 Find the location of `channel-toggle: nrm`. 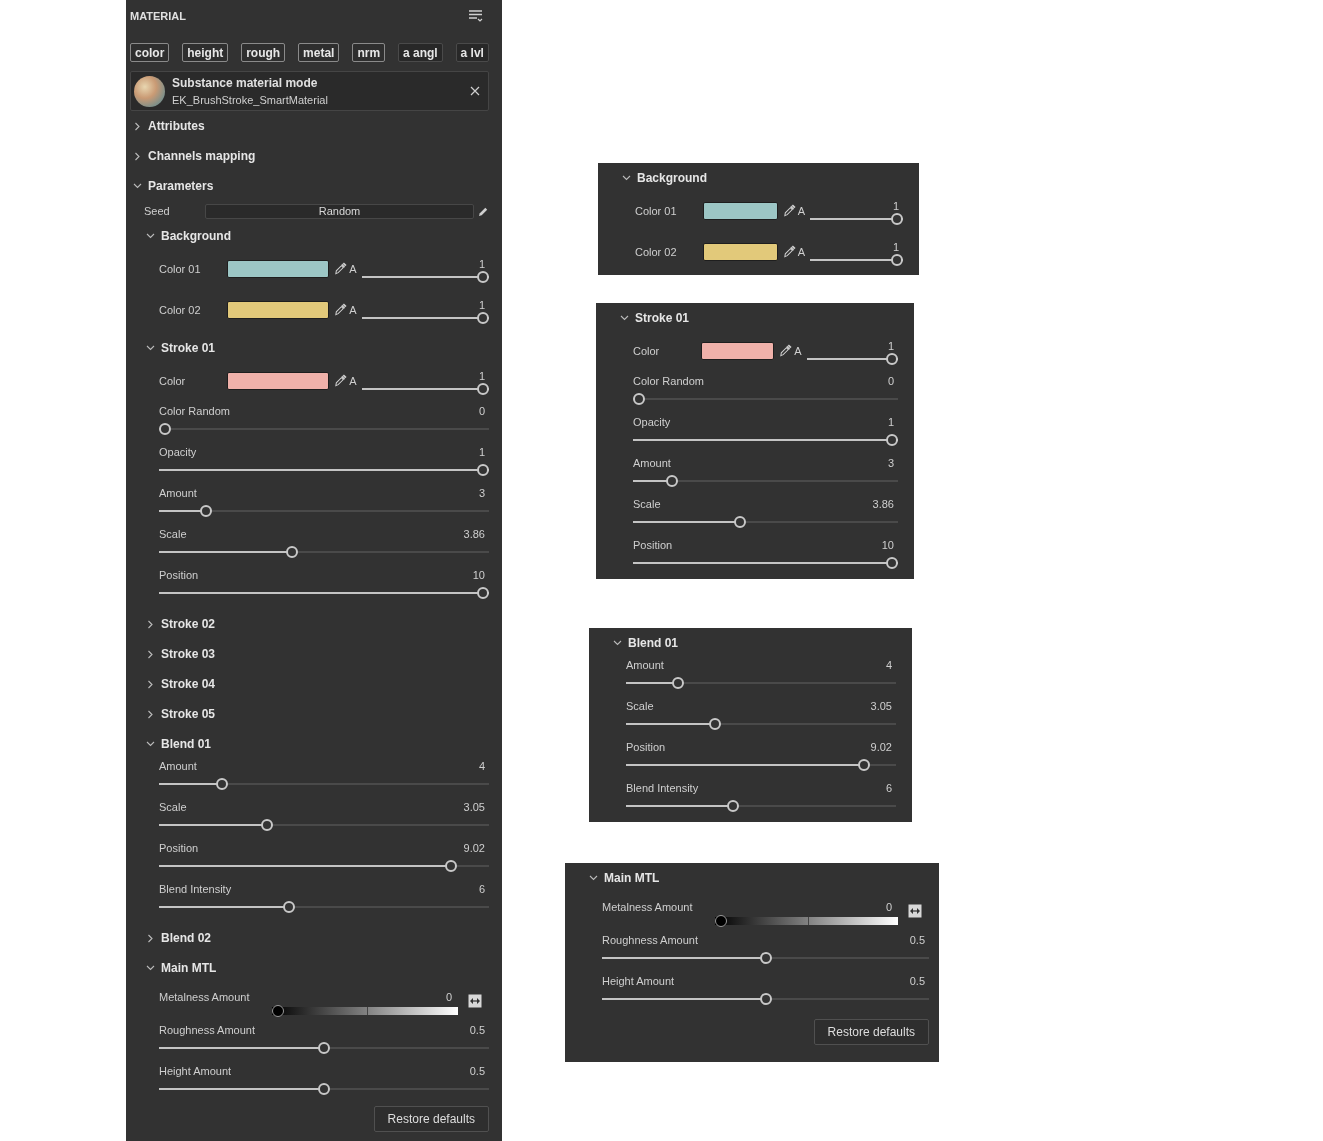

channel-toggle: nrm is located at coordinates (369, 52).